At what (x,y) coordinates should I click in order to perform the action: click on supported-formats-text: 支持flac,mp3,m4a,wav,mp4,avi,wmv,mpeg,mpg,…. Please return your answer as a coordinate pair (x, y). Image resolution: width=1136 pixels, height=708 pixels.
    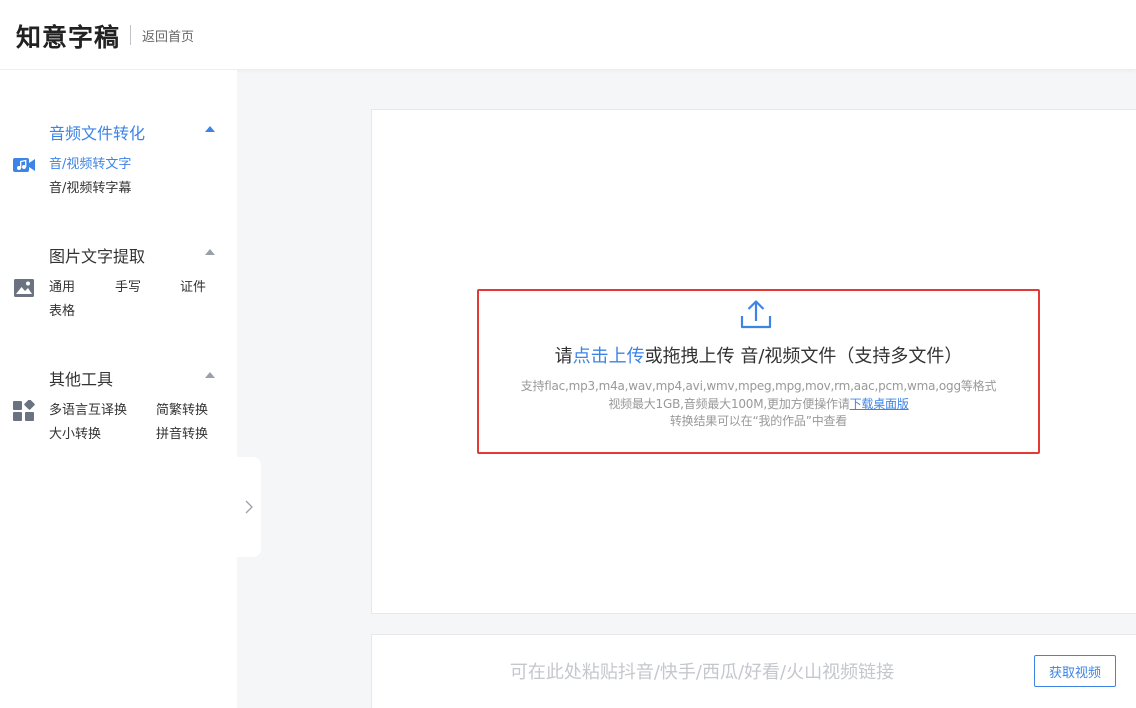
    Looking at the image, I should click on (758, 386).